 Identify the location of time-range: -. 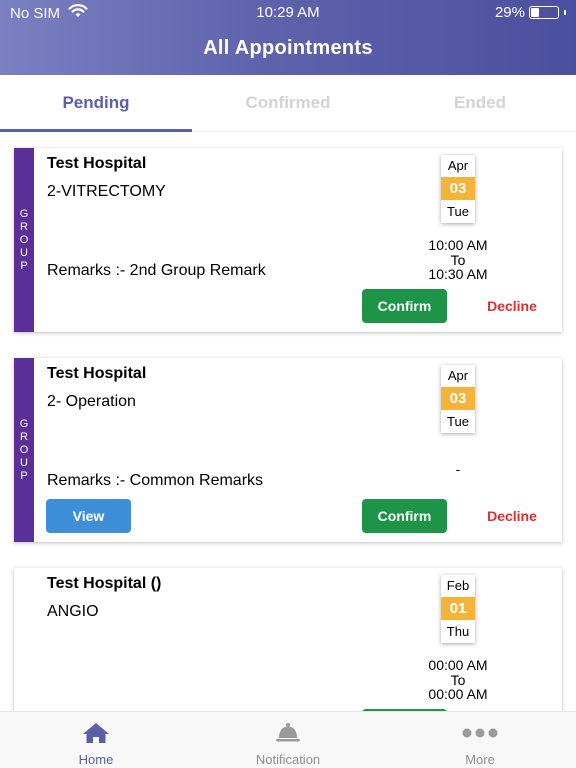
(458, 469).